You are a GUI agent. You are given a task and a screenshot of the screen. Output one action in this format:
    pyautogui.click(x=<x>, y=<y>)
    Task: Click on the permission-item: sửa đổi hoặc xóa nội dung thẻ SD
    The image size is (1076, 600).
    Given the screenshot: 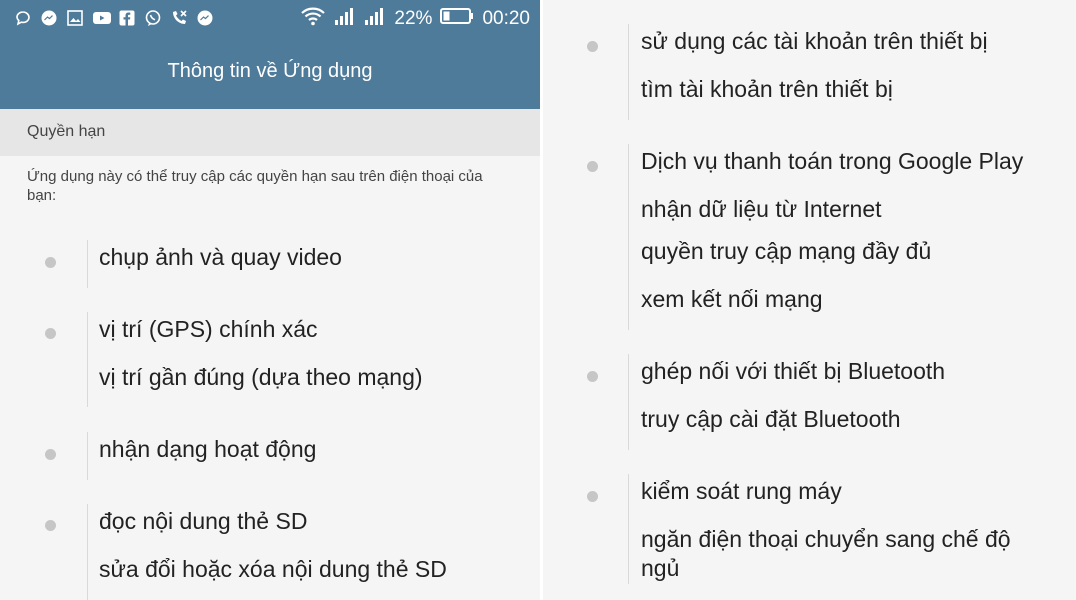 What is the action you would take?
    pyautogui.click(x=273, y=569)
    